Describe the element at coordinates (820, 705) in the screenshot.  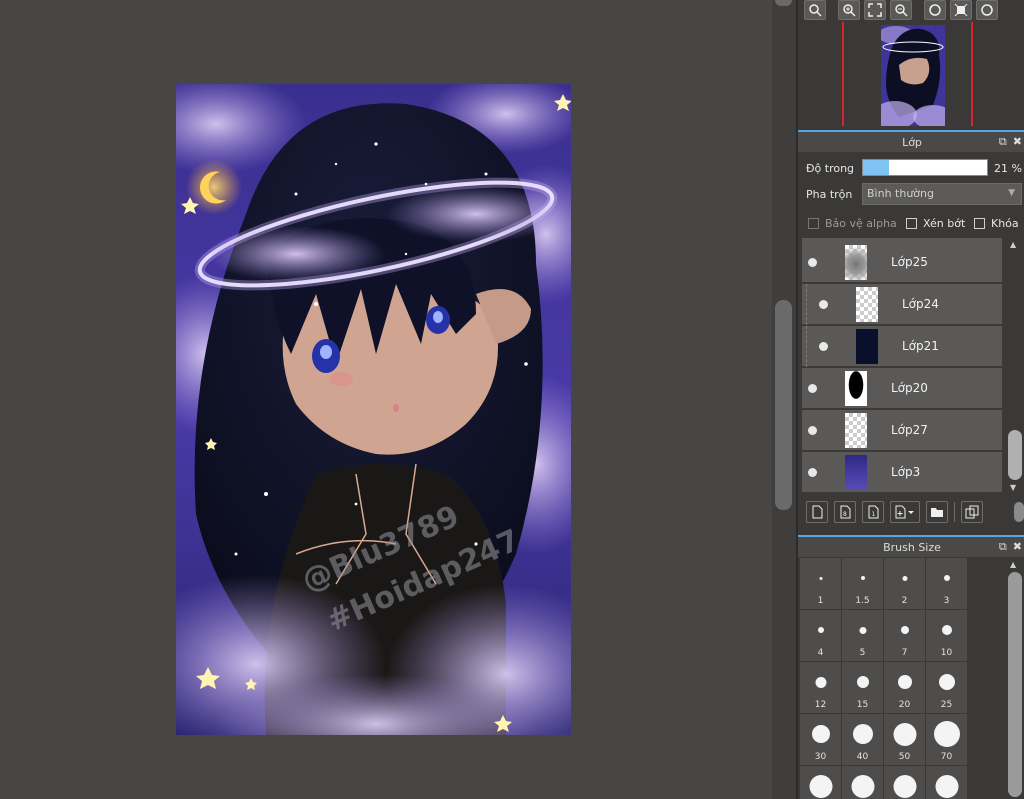
I see `brush-size-label: 12` at that location.